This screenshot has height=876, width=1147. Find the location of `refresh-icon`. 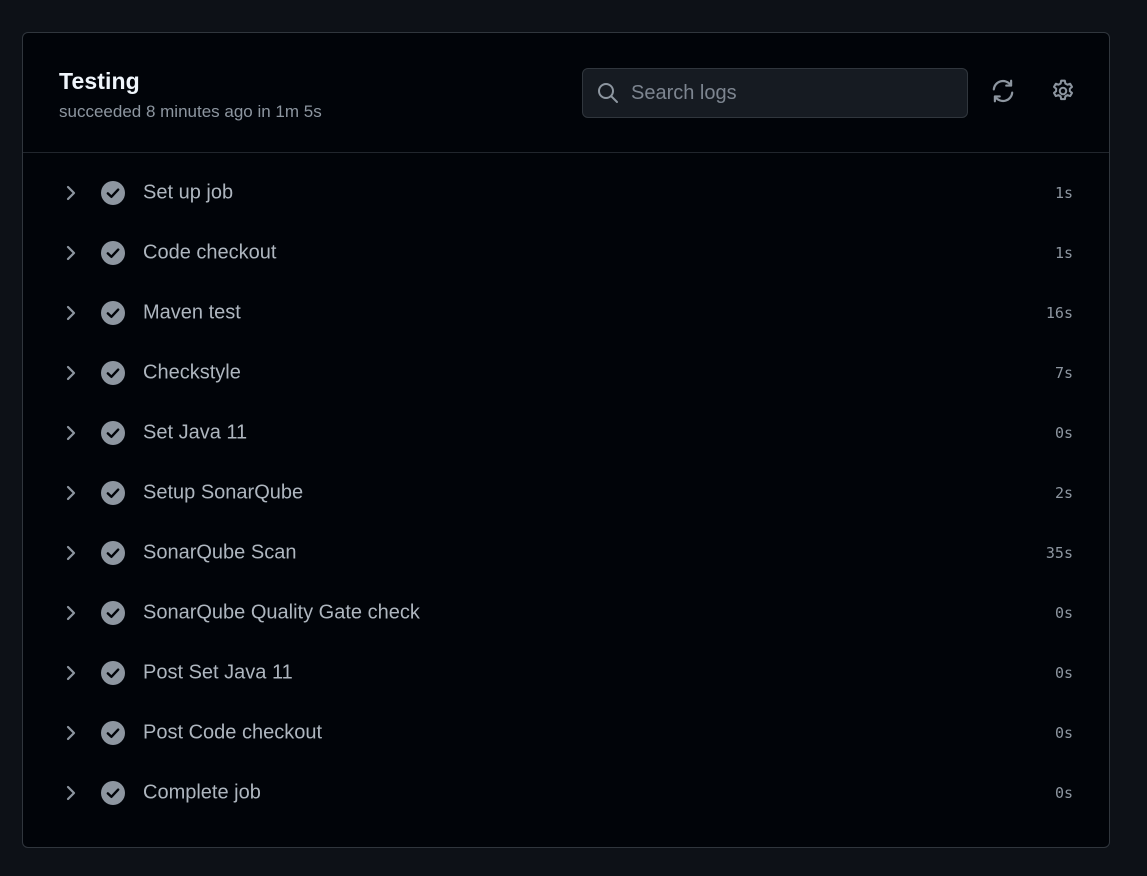

refresh-icon is located at coordinates (1003, 93).